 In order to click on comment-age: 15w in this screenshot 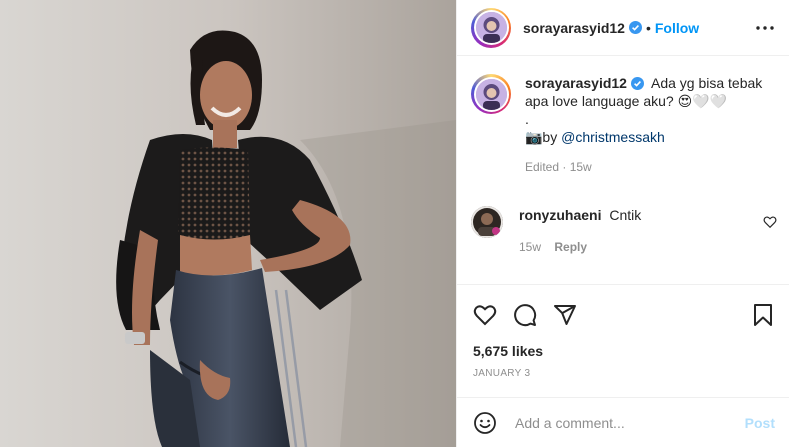, I will do `click(530, 247)`.